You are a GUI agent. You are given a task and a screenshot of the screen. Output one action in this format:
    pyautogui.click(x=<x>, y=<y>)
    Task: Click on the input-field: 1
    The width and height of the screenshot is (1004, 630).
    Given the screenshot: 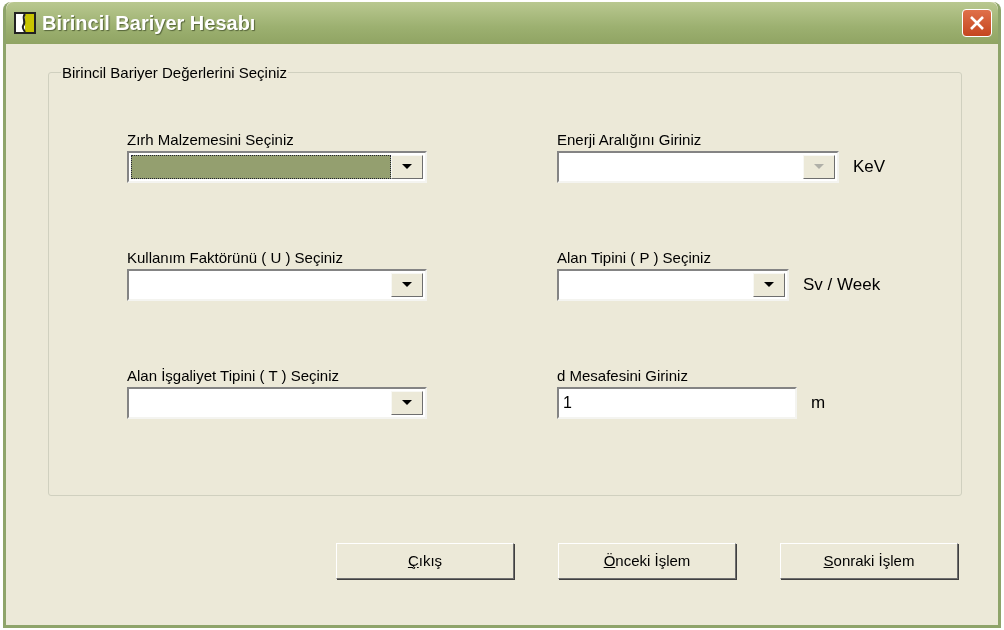 What is the action you would take?
    pyautogui.click(x=677, y=403)
    